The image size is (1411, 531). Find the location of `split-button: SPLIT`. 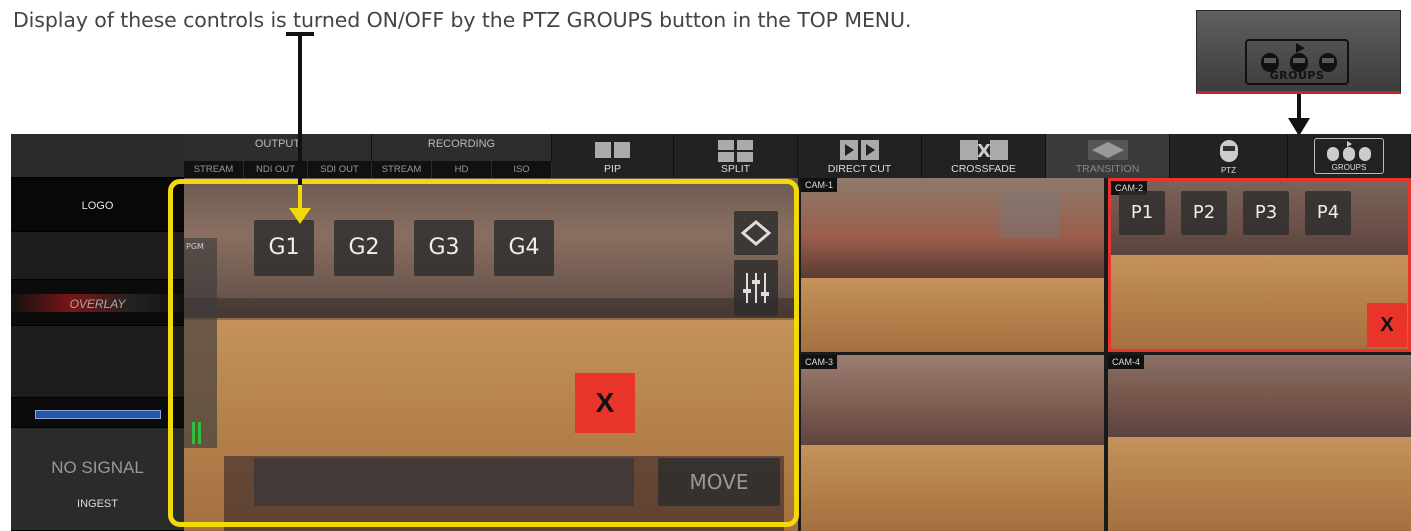

split-button: SPLIT is located at coordinates (736, 156).